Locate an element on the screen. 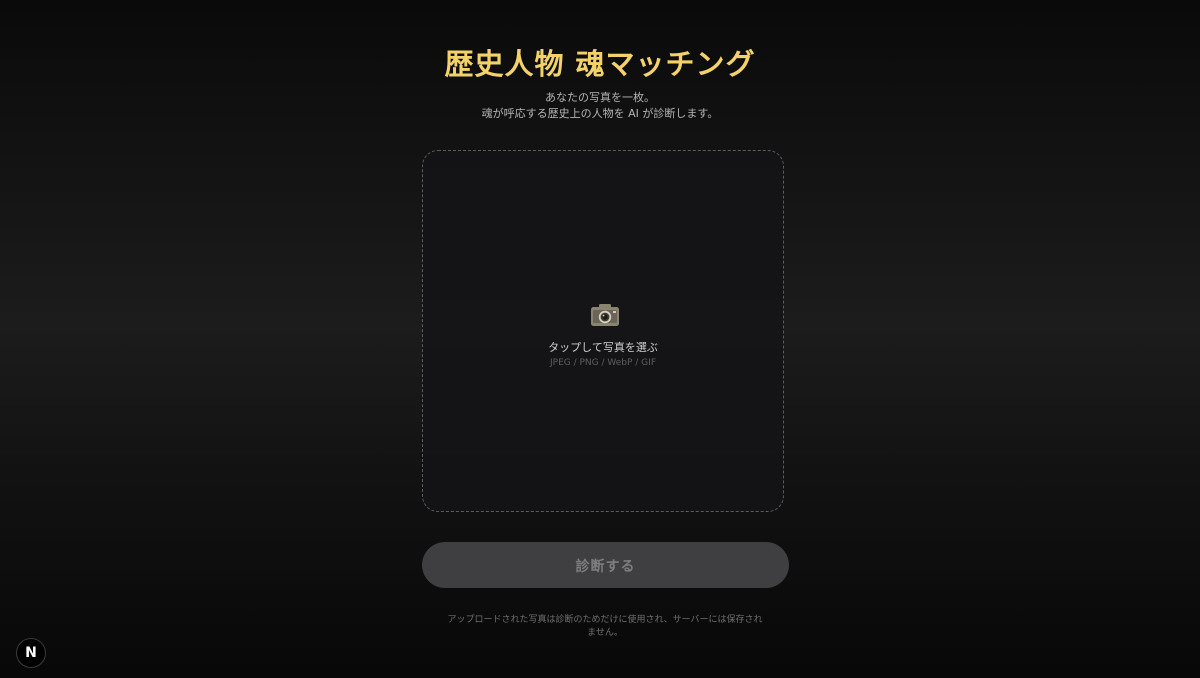 Image resolution: width=1200 pixels, height=678 pixels. page-subtitle: あなたの写真を一枚。 魂が呼応する歴史上の人物を AI が診断します。 is located at coordinates (600, 106).